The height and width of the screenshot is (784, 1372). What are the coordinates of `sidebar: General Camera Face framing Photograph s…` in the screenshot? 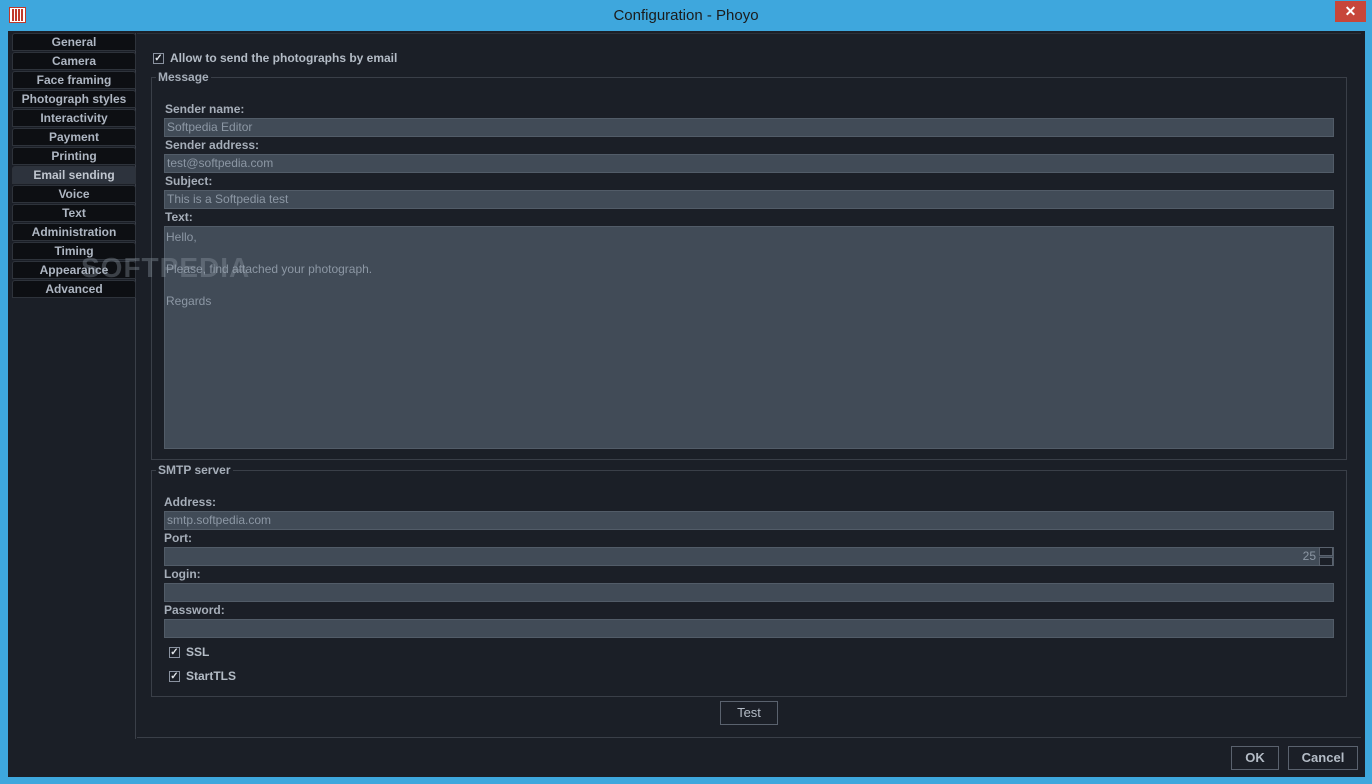 It's located at (74, 386).